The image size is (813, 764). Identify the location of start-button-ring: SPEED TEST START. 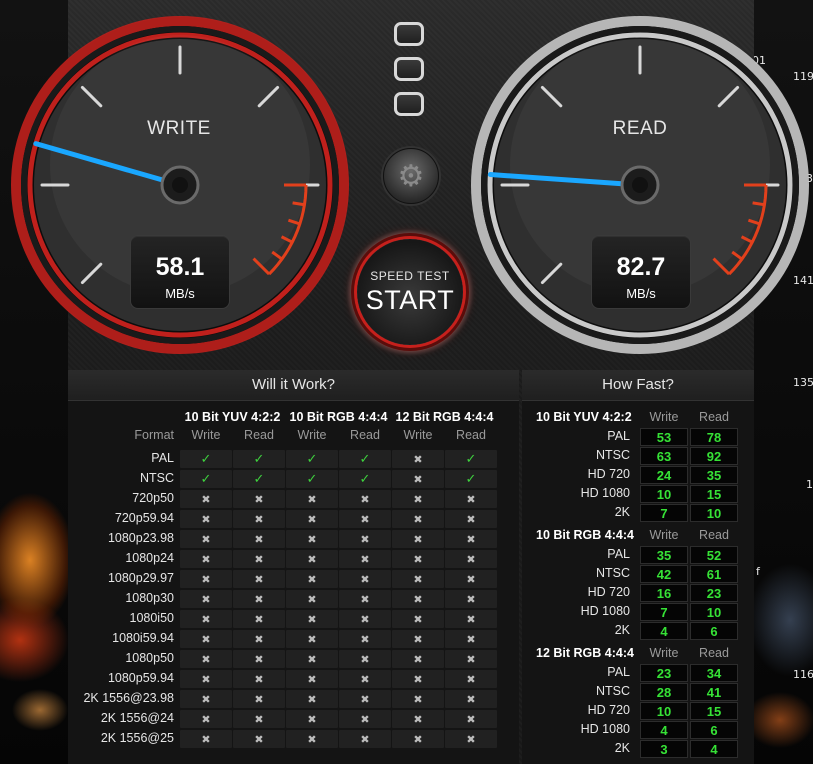
(410, 292).